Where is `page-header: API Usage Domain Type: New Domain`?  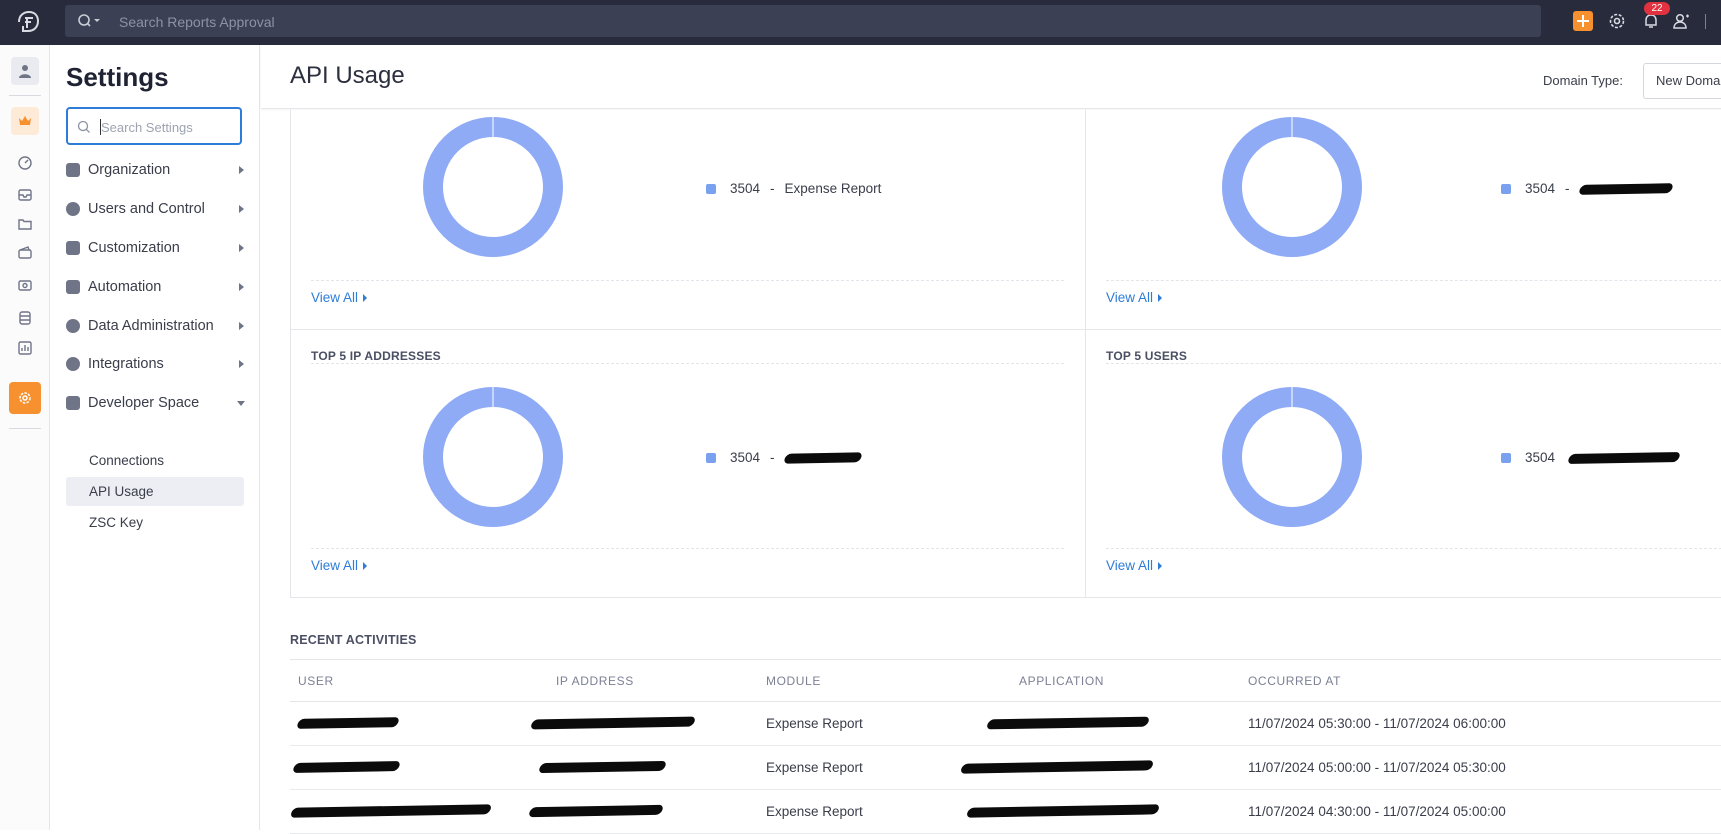 page-header: API Usage Domain Type: New Domain is located at coordinates (991, 77).